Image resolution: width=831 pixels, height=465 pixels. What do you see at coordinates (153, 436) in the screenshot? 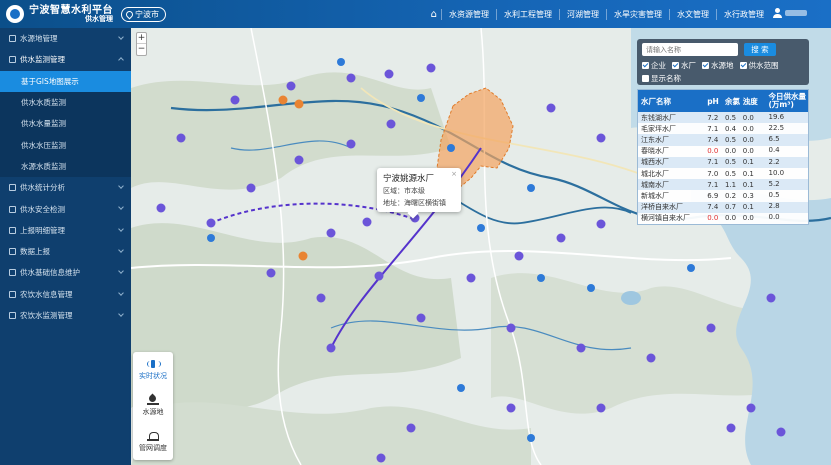
I see `alarm-icon` at bounding box center [153, 436].